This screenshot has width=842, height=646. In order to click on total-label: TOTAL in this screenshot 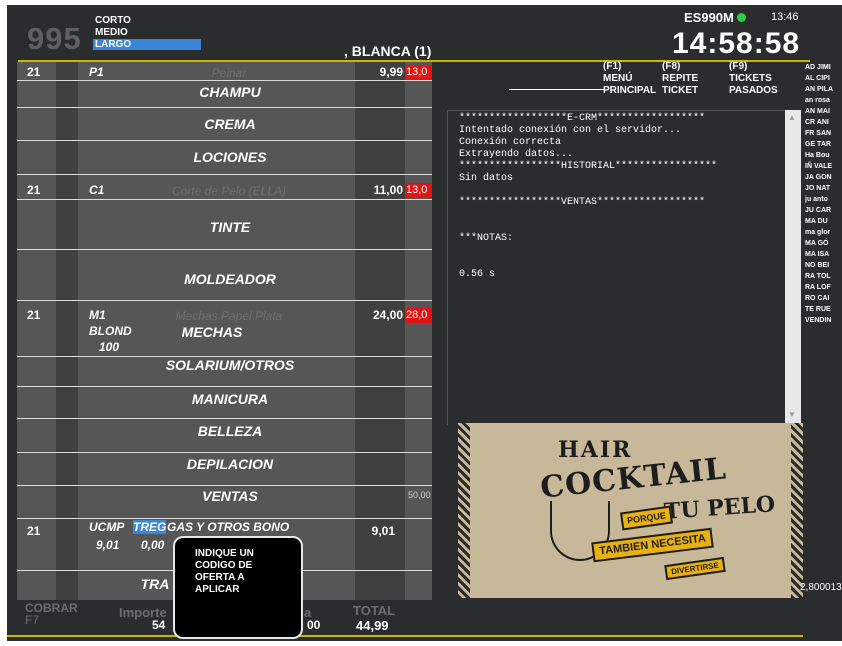, I will do `click(374, 610)`.